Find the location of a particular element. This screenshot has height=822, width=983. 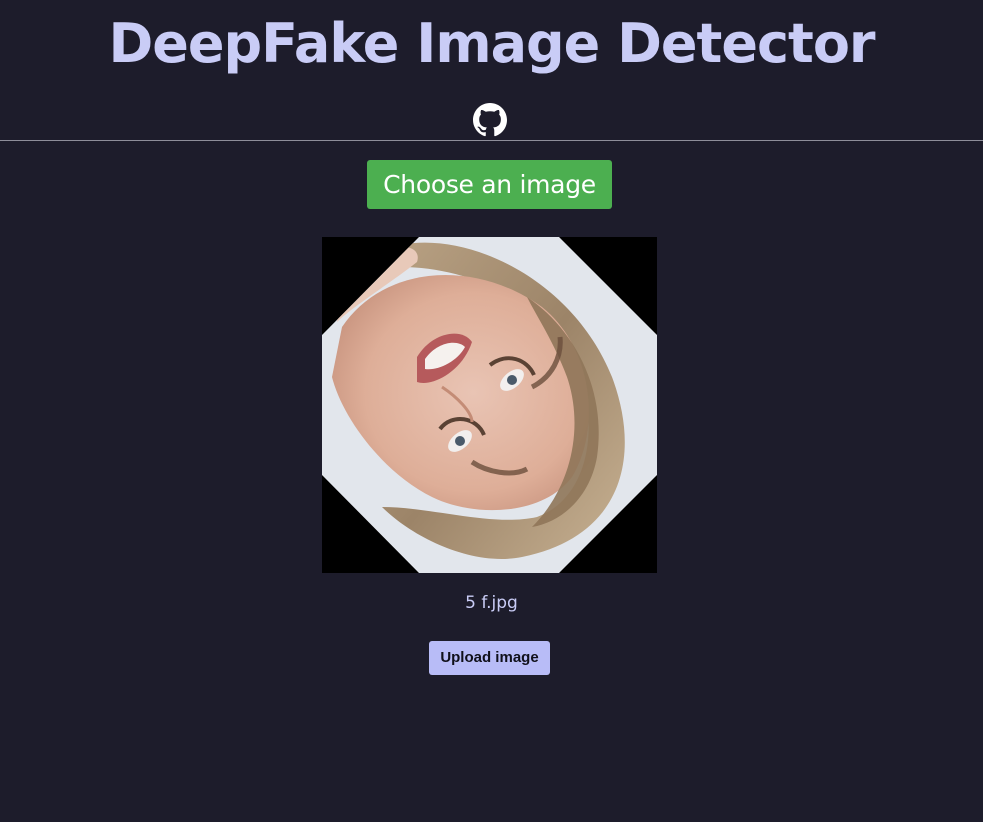

image-preview is located at coordinates (489, 405).